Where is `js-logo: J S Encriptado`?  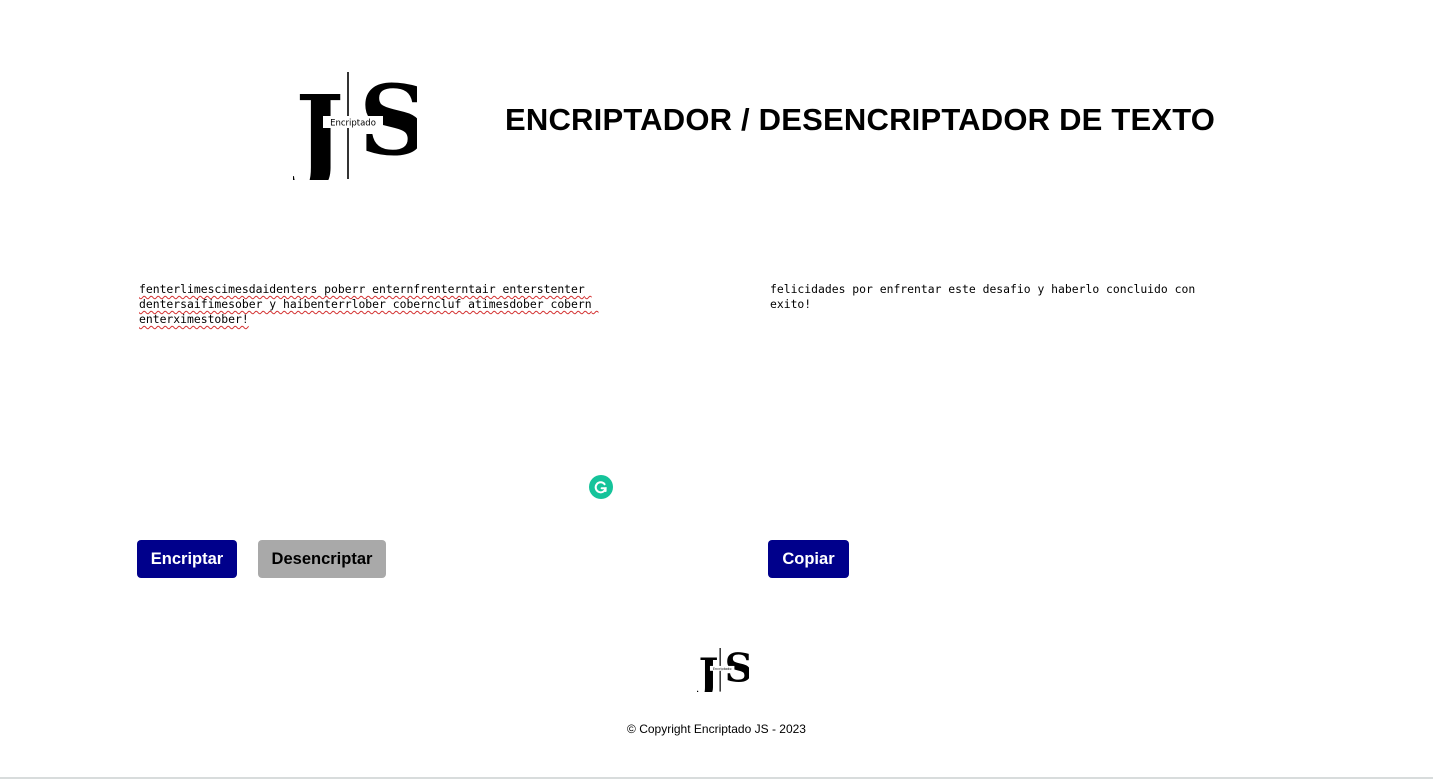 js-logo: J S Encriptado is located at coordinates (355, 126).